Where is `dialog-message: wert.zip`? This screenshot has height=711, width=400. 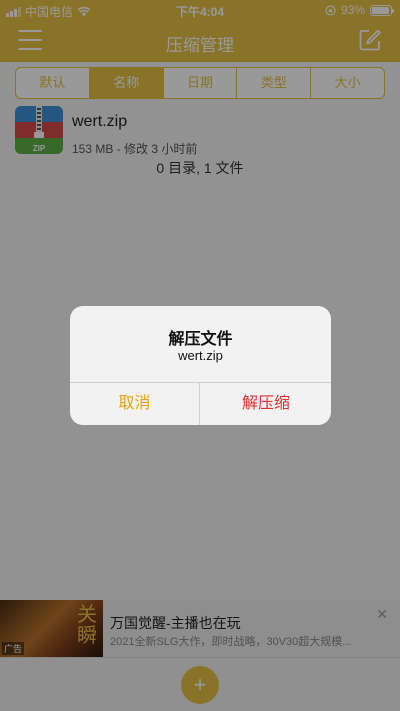
dialog-message: wert.zip is located at coordinates (200, 355).